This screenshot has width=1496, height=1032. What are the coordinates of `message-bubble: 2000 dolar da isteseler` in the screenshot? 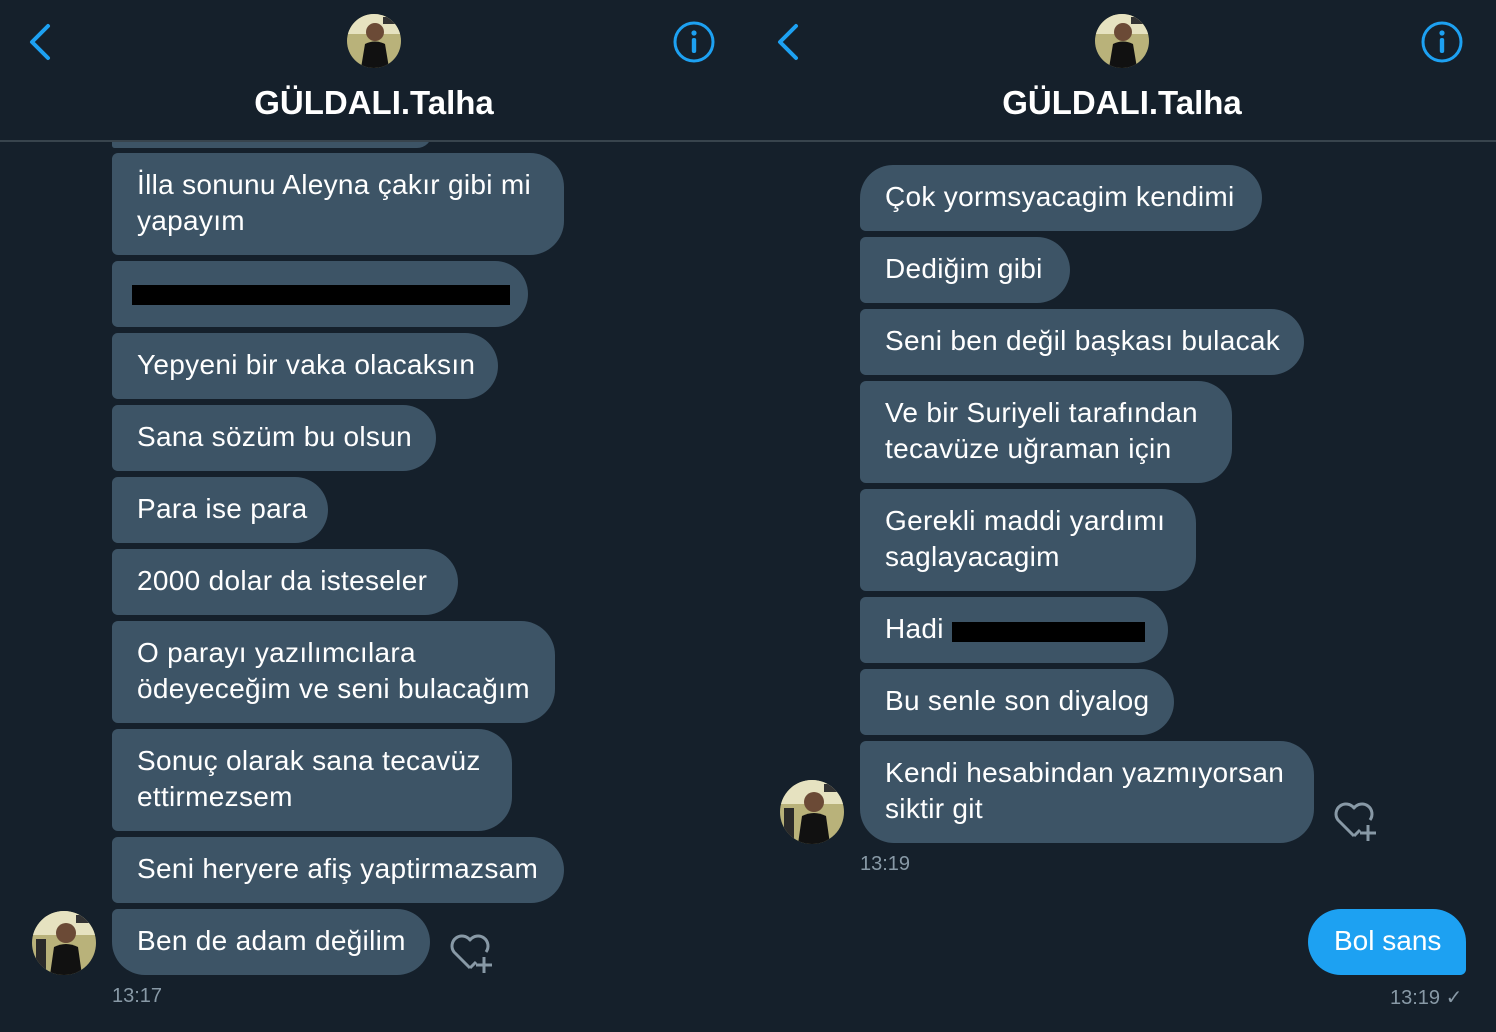 It's located at (285, 582).